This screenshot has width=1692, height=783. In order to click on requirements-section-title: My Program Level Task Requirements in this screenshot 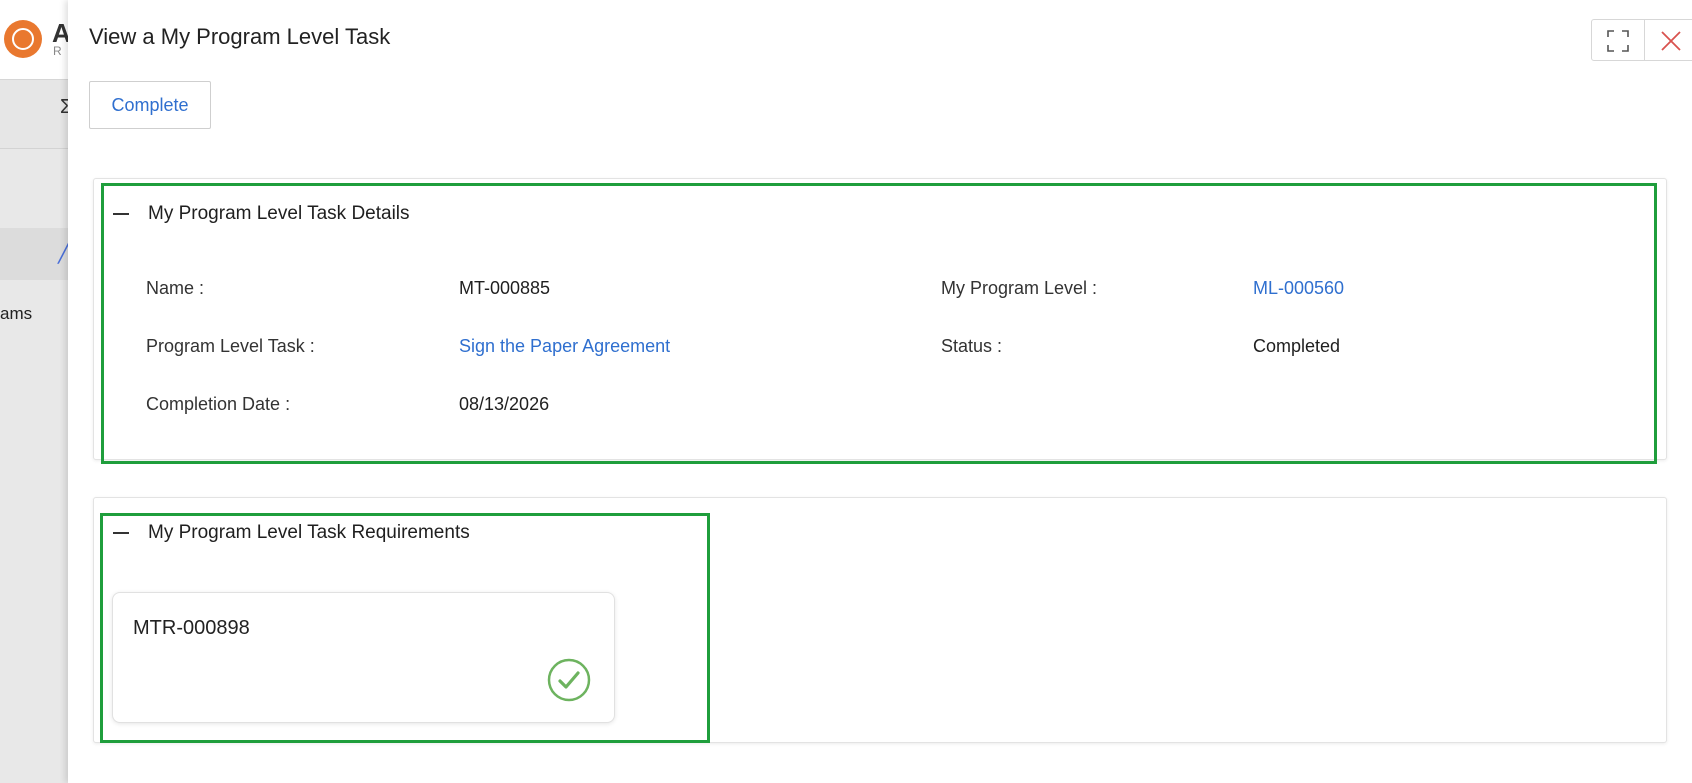, I will do `click(309, 532)`.